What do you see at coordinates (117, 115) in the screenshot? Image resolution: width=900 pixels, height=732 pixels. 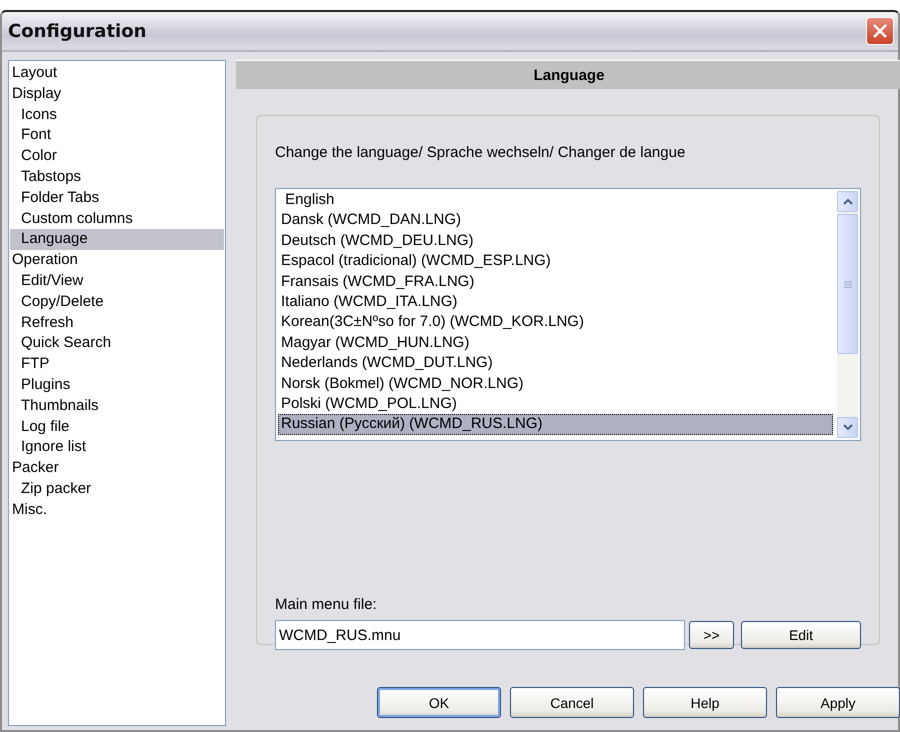 I see `tree-item: Icons` at bounding box center [117, 115].